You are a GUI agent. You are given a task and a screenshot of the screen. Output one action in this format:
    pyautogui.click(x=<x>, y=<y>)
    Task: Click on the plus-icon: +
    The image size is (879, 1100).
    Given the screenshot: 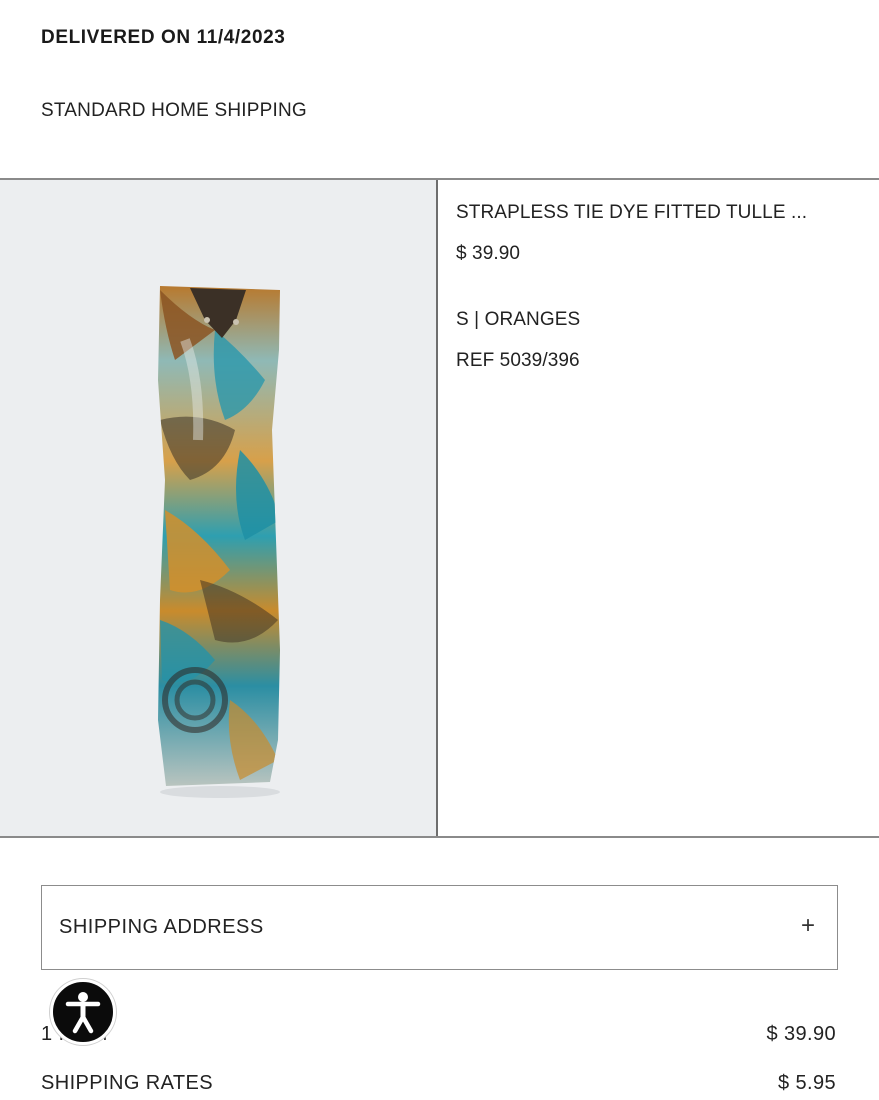 What is the action you would take?
    pyautogui.click(x=808, y=926)
    